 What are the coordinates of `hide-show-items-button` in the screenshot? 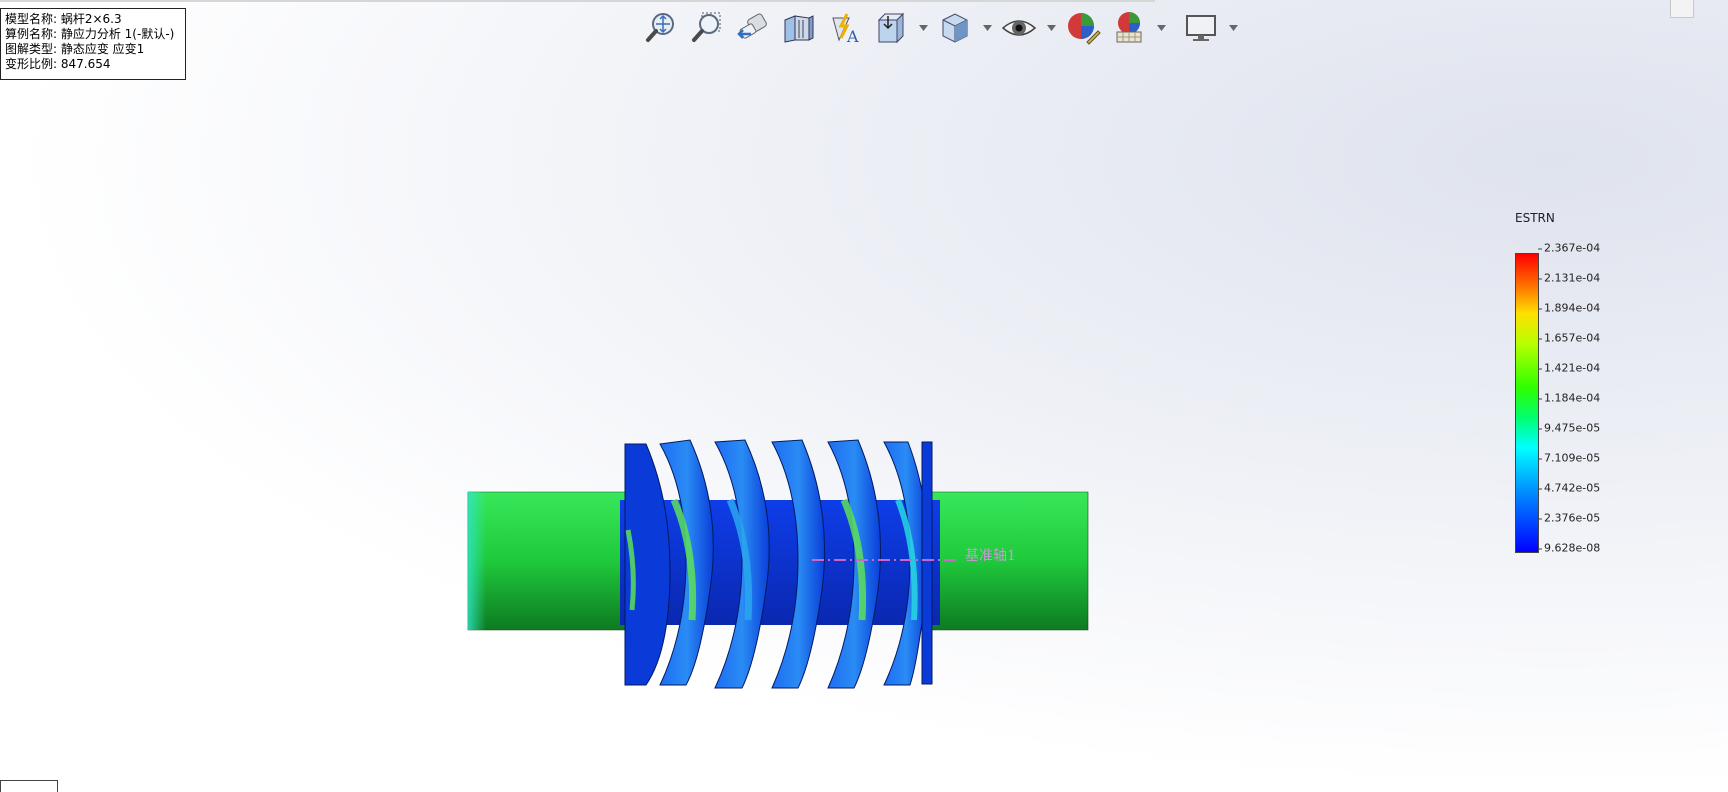 It's located at (1019, 28).